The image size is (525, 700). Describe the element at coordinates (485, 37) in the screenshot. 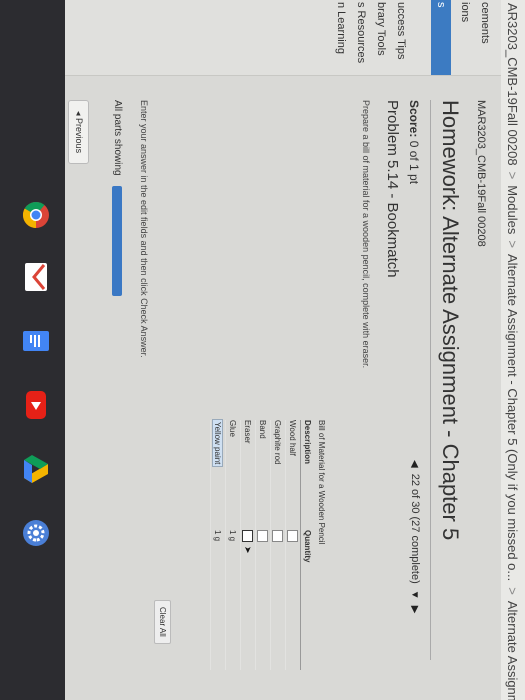

I see `sidebar-item-announcements: cements` at that location.